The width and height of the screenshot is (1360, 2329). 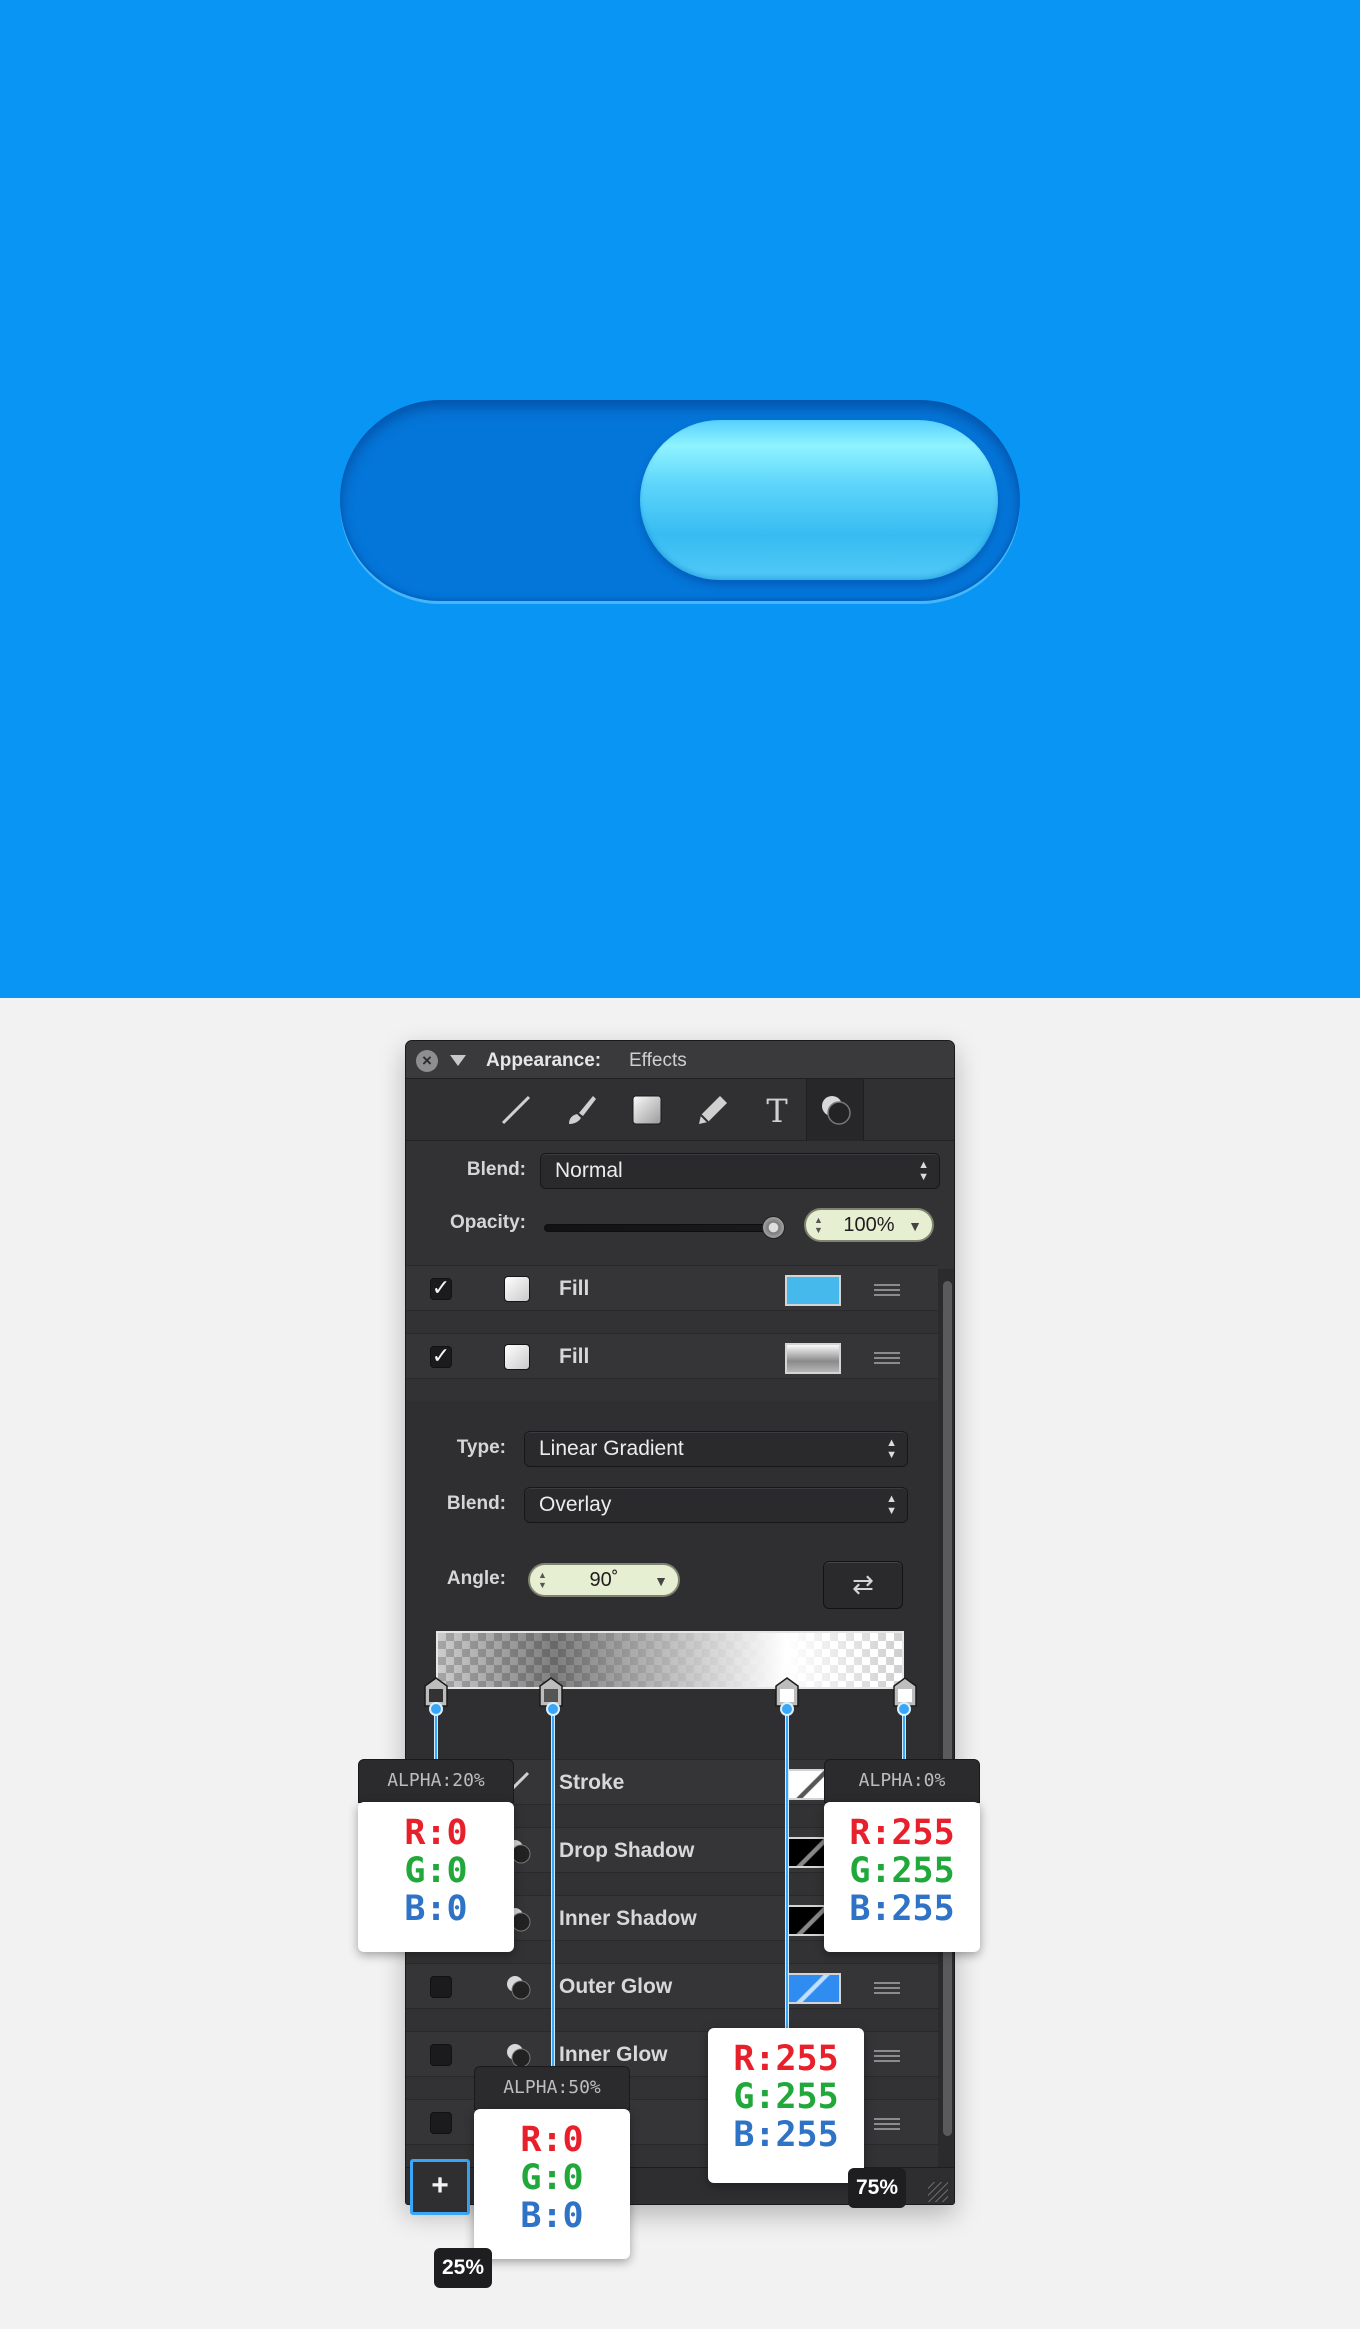 I want to click on type-label: Type:, so click(x=481, y=1447).